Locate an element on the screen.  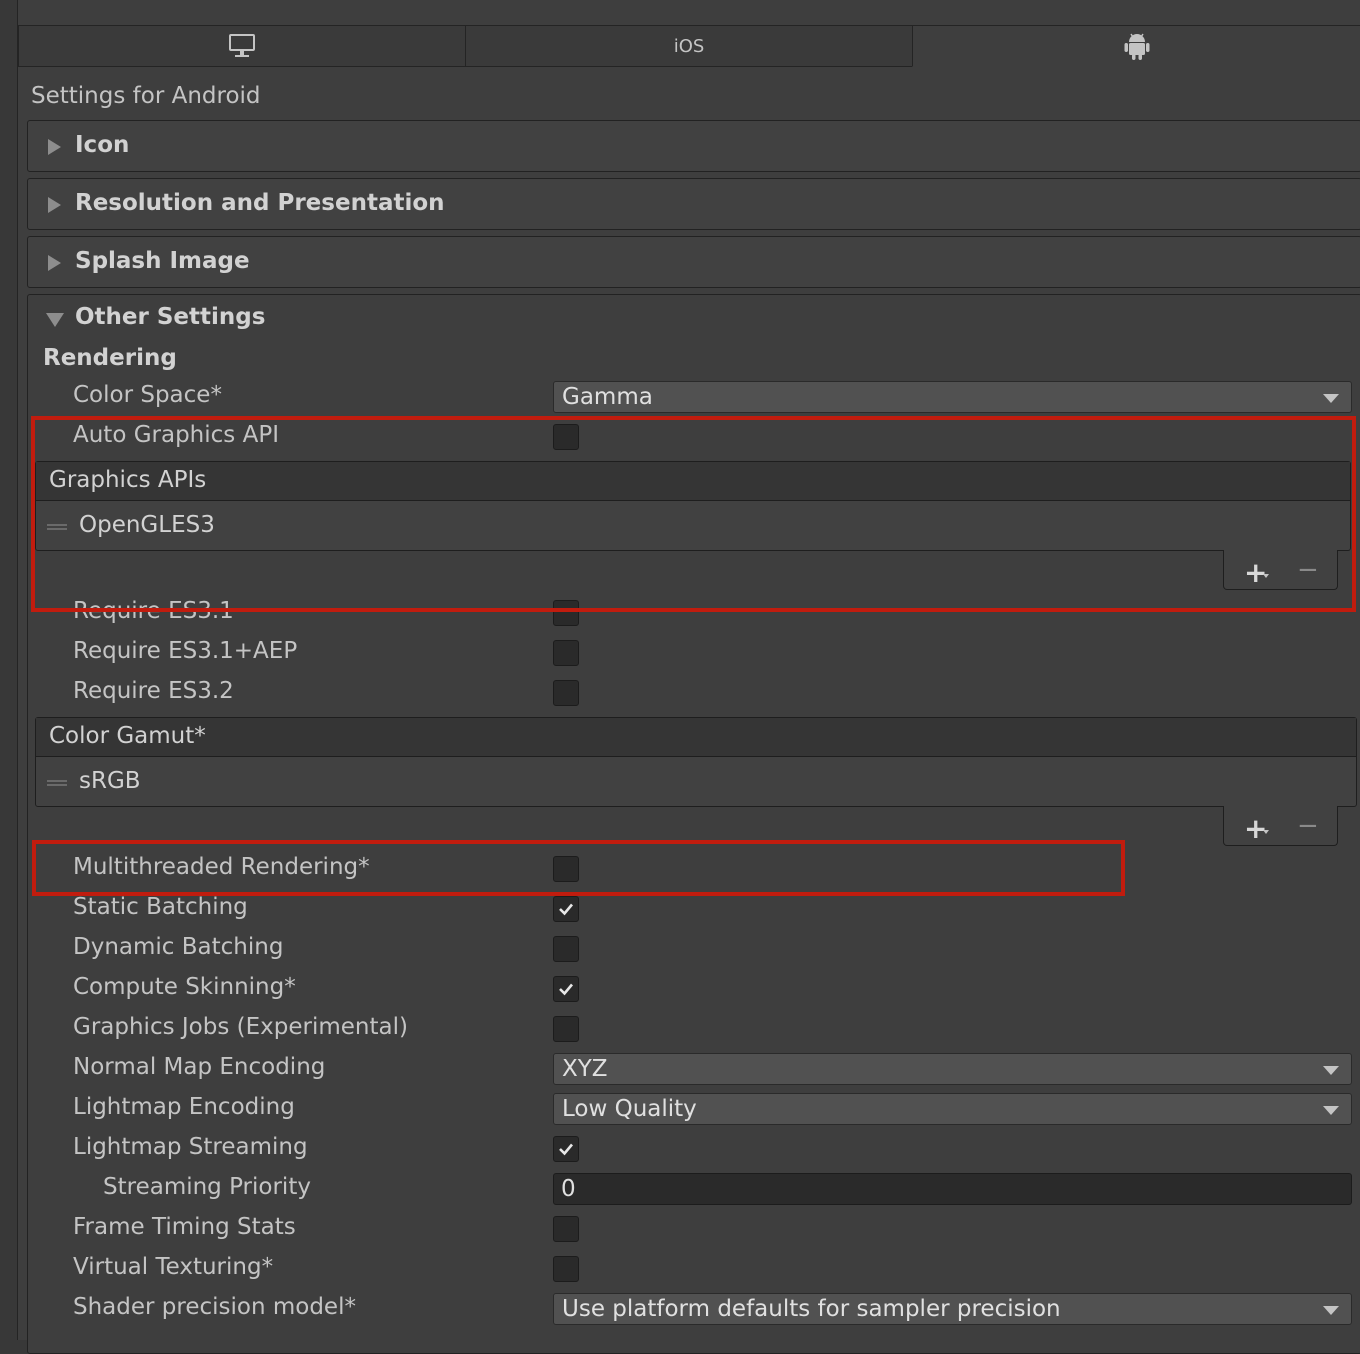
require-es31-aep-label: Require ES3.1+AEP is located at coordinates (185, 651).